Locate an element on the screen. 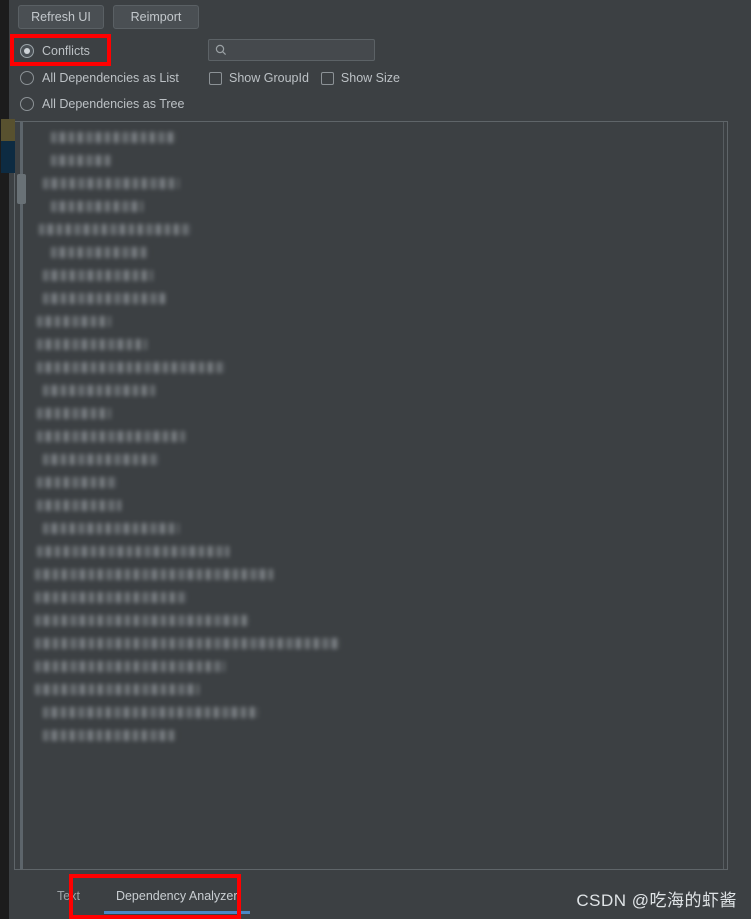 Image resolution: width=751 pixels, height=919 pixels. radio-option-conflicts: Conflicts is located at coordinates (55, 51).